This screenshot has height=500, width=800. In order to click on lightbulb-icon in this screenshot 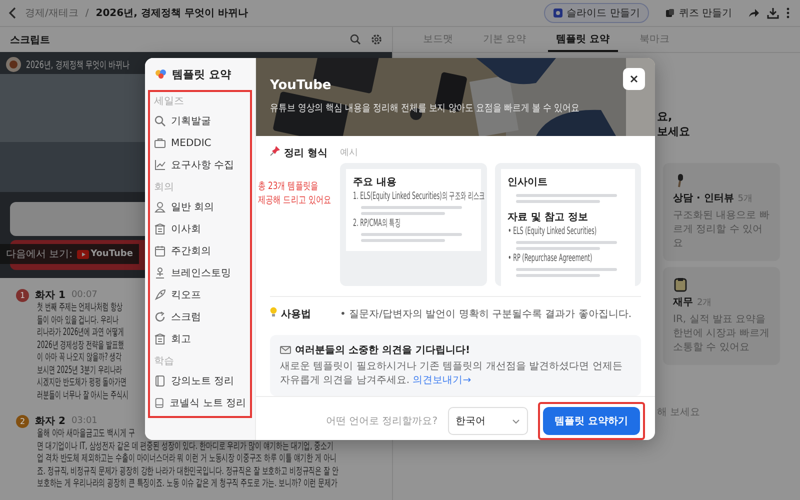, I will do `click(273, 312)`.